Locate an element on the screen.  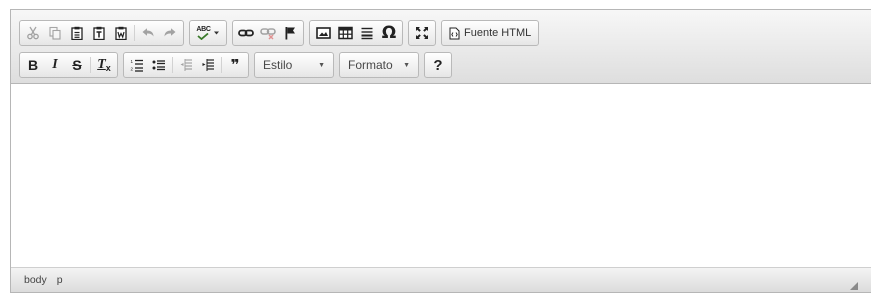
maximize-button is located at coordinates (422, 33).